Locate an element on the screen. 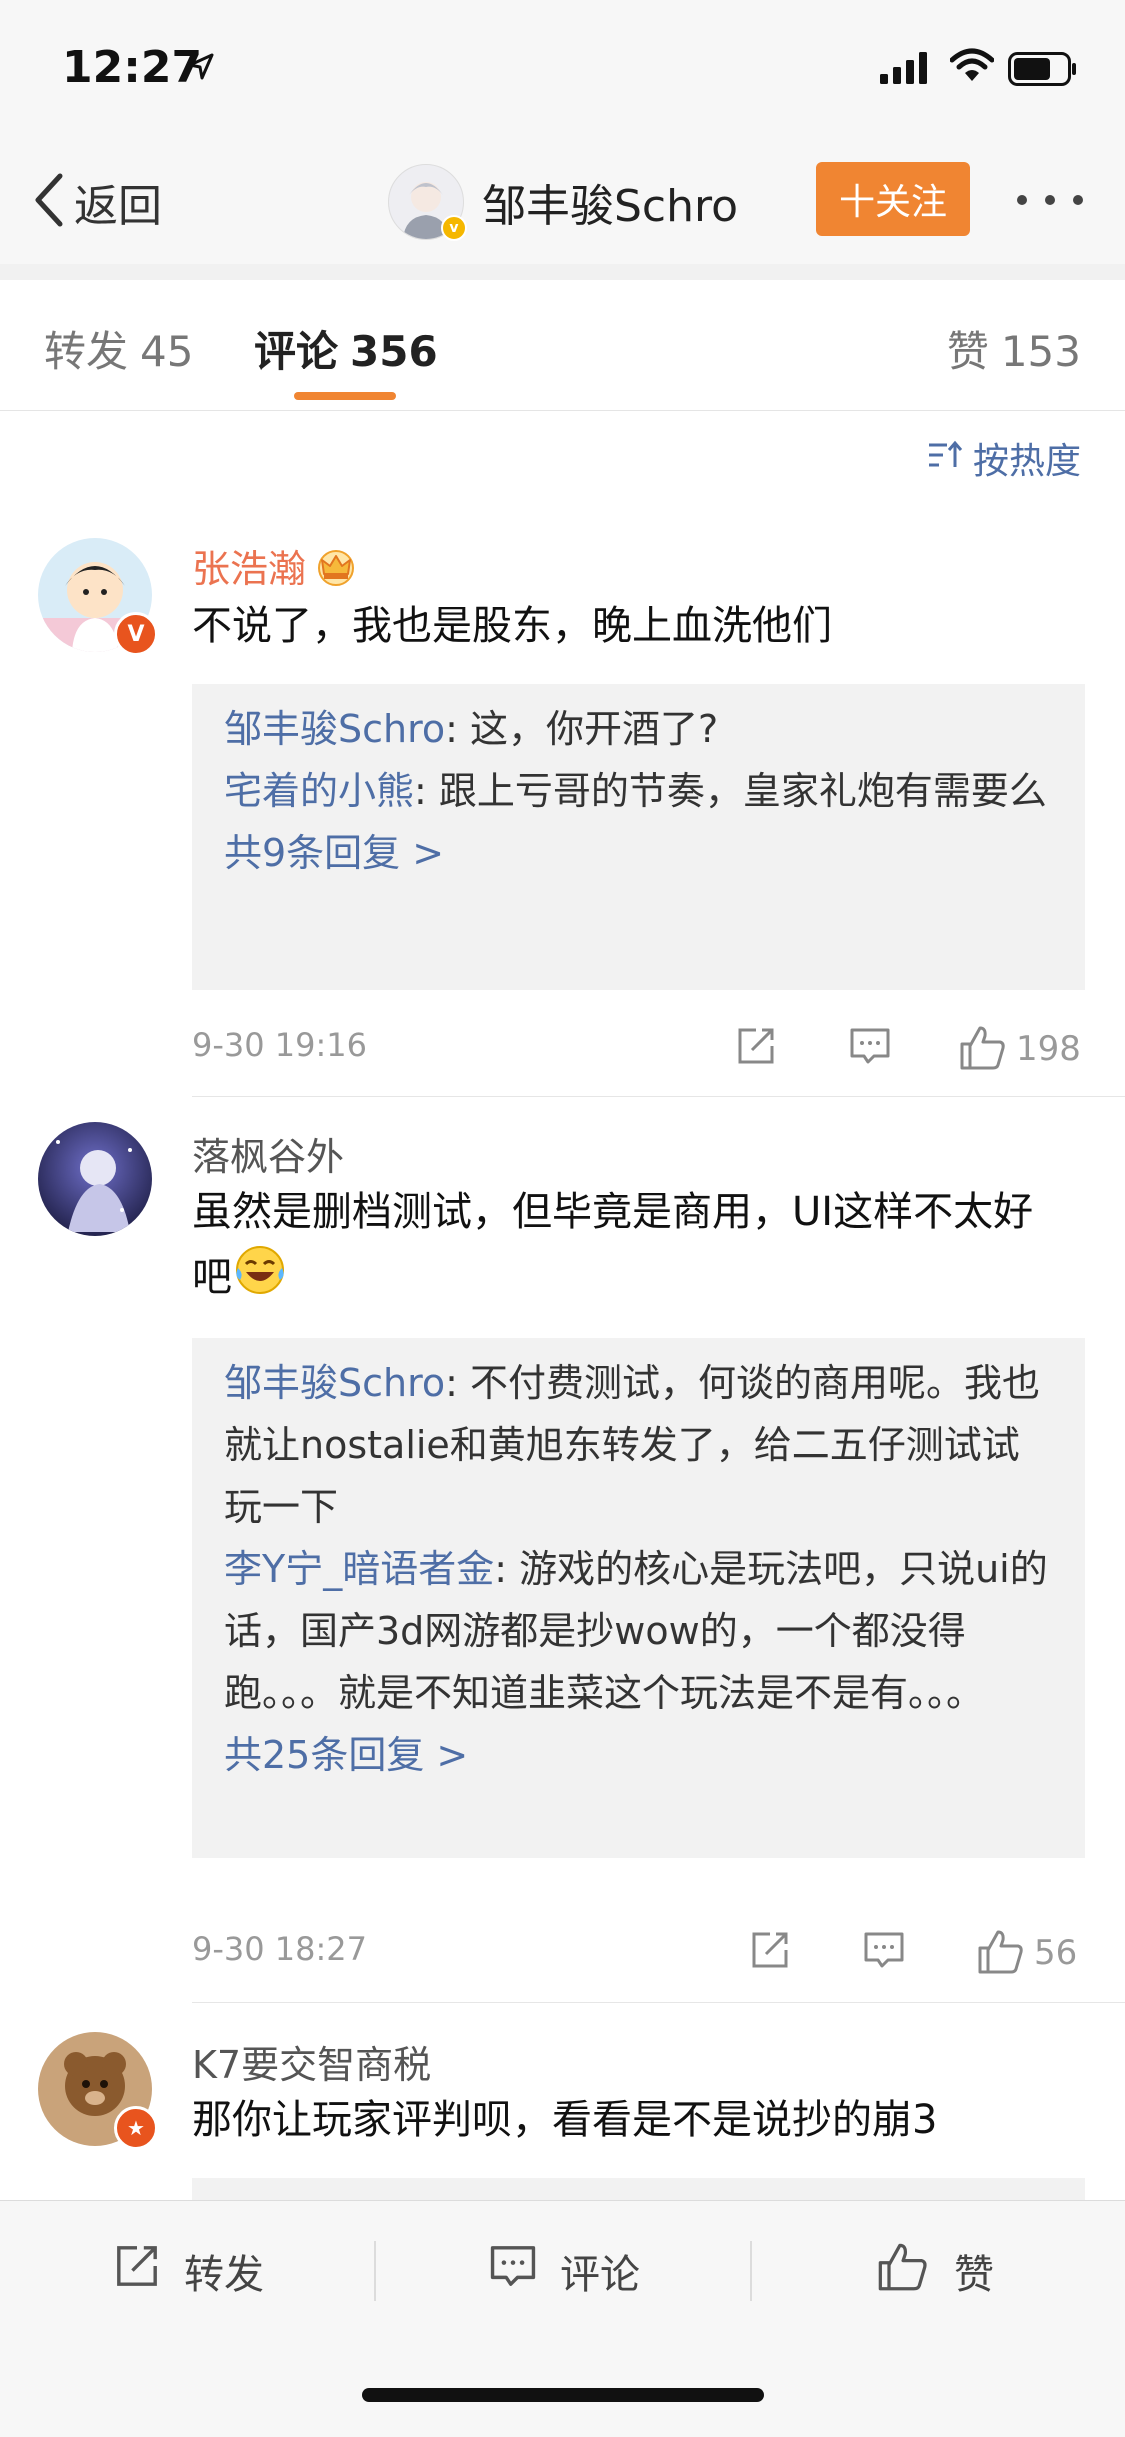  comment-username: 落枫谷外 is located at coordinates (268, 1153).